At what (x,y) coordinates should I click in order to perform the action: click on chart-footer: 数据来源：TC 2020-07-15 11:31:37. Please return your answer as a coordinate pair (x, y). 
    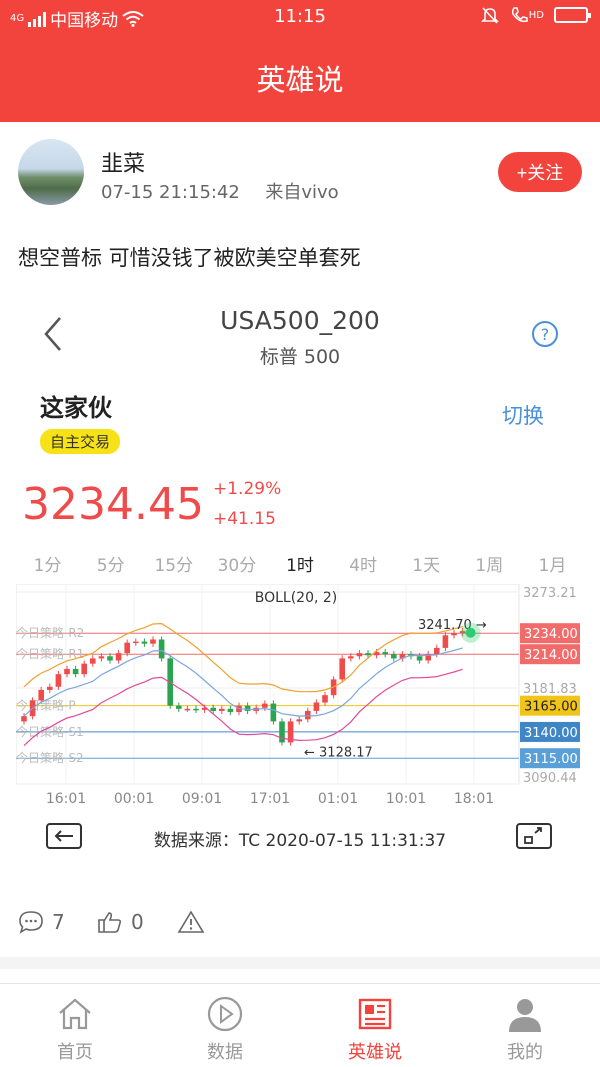
    Looking at the image, I should click on (300, 838).